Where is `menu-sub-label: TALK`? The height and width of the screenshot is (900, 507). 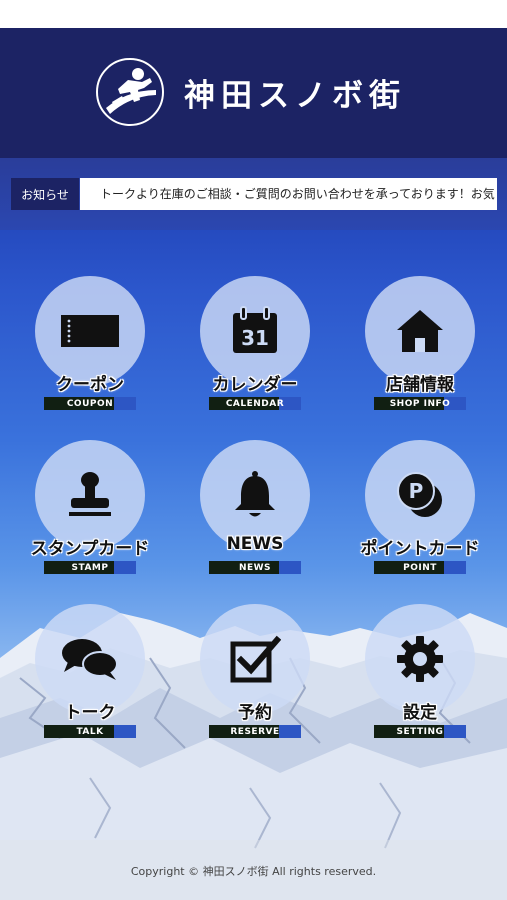
menu-sub-label: TALK is located at coordinates (90, 731).